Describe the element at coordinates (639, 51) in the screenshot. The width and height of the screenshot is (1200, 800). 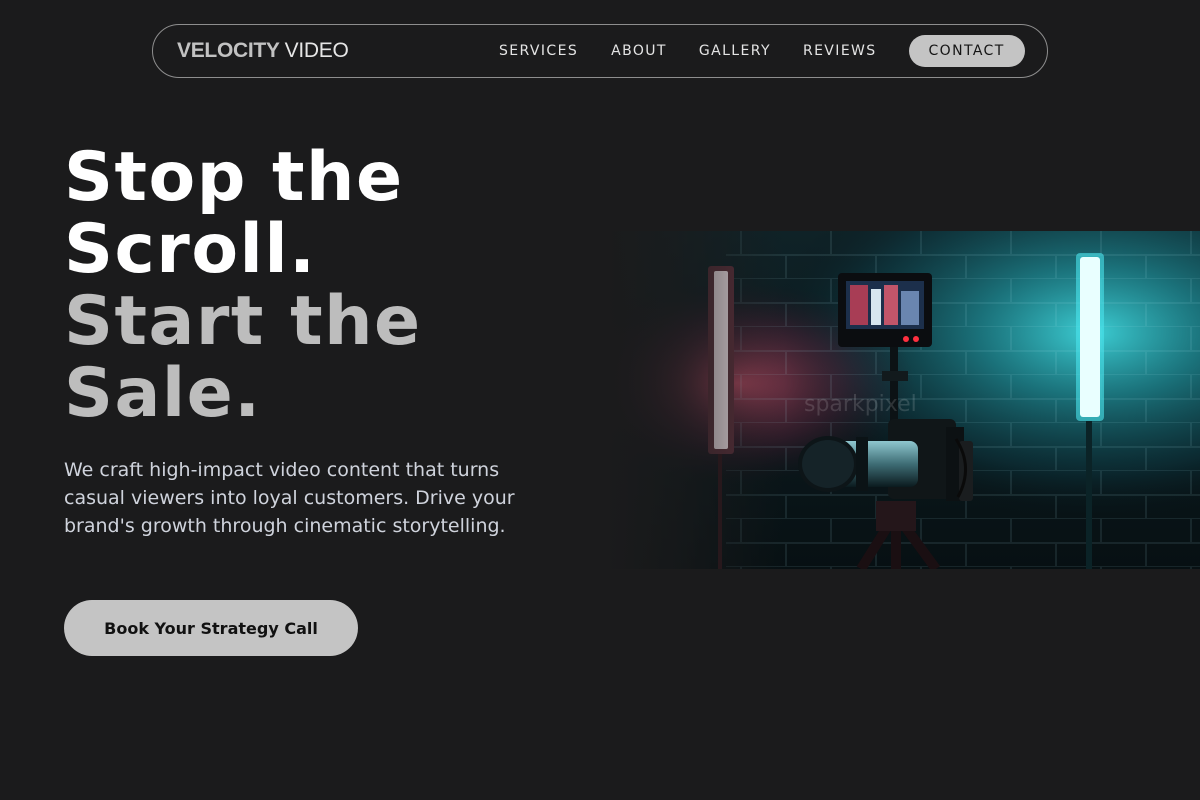
I see `nav-link-about: ABOUT` at that location.